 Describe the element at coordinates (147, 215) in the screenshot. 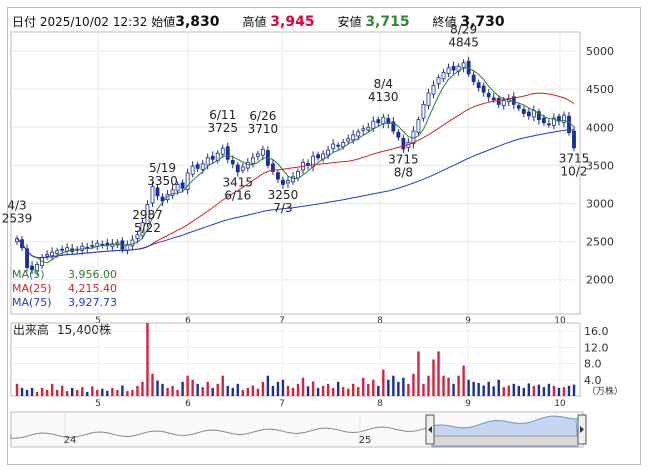

I see `price-annotation: 2987` at that location.